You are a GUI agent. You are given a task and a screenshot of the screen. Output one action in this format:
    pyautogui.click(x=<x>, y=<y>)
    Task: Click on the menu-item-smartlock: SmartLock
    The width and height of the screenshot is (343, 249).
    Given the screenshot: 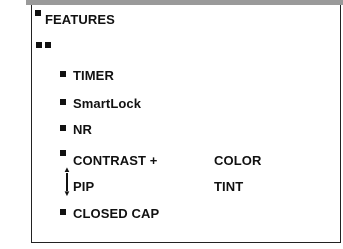 What is the action you would take?
    pyautogui.click(x=107, y=103)
    